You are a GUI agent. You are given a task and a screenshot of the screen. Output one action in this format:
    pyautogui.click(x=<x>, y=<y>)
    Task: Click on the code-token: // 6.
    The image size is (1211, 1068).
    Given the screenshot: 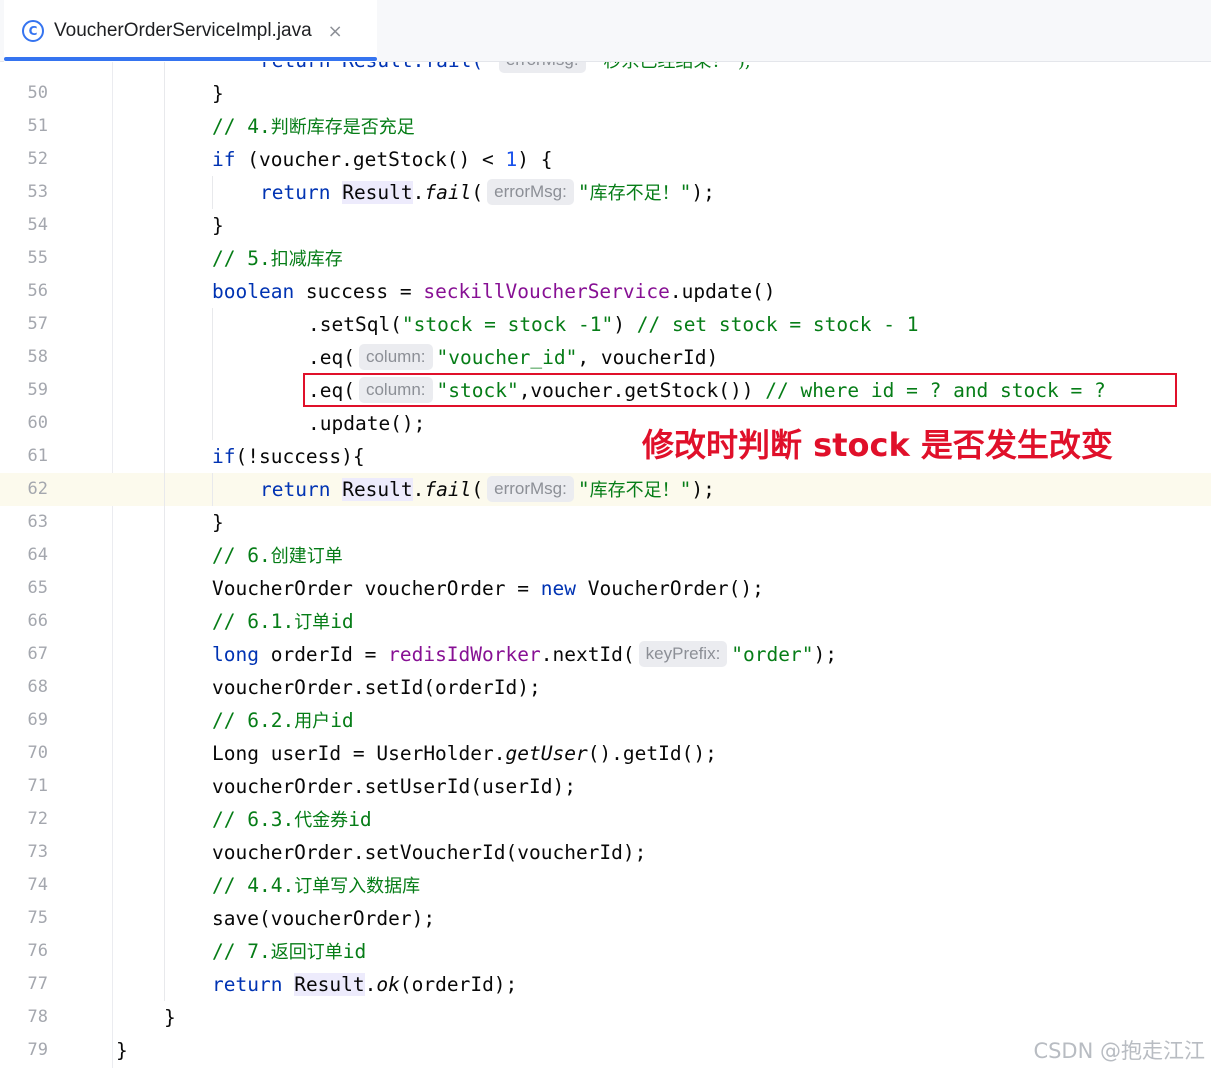 What is the action you would take?
    pyautogui.click(x=241, y=555)
    